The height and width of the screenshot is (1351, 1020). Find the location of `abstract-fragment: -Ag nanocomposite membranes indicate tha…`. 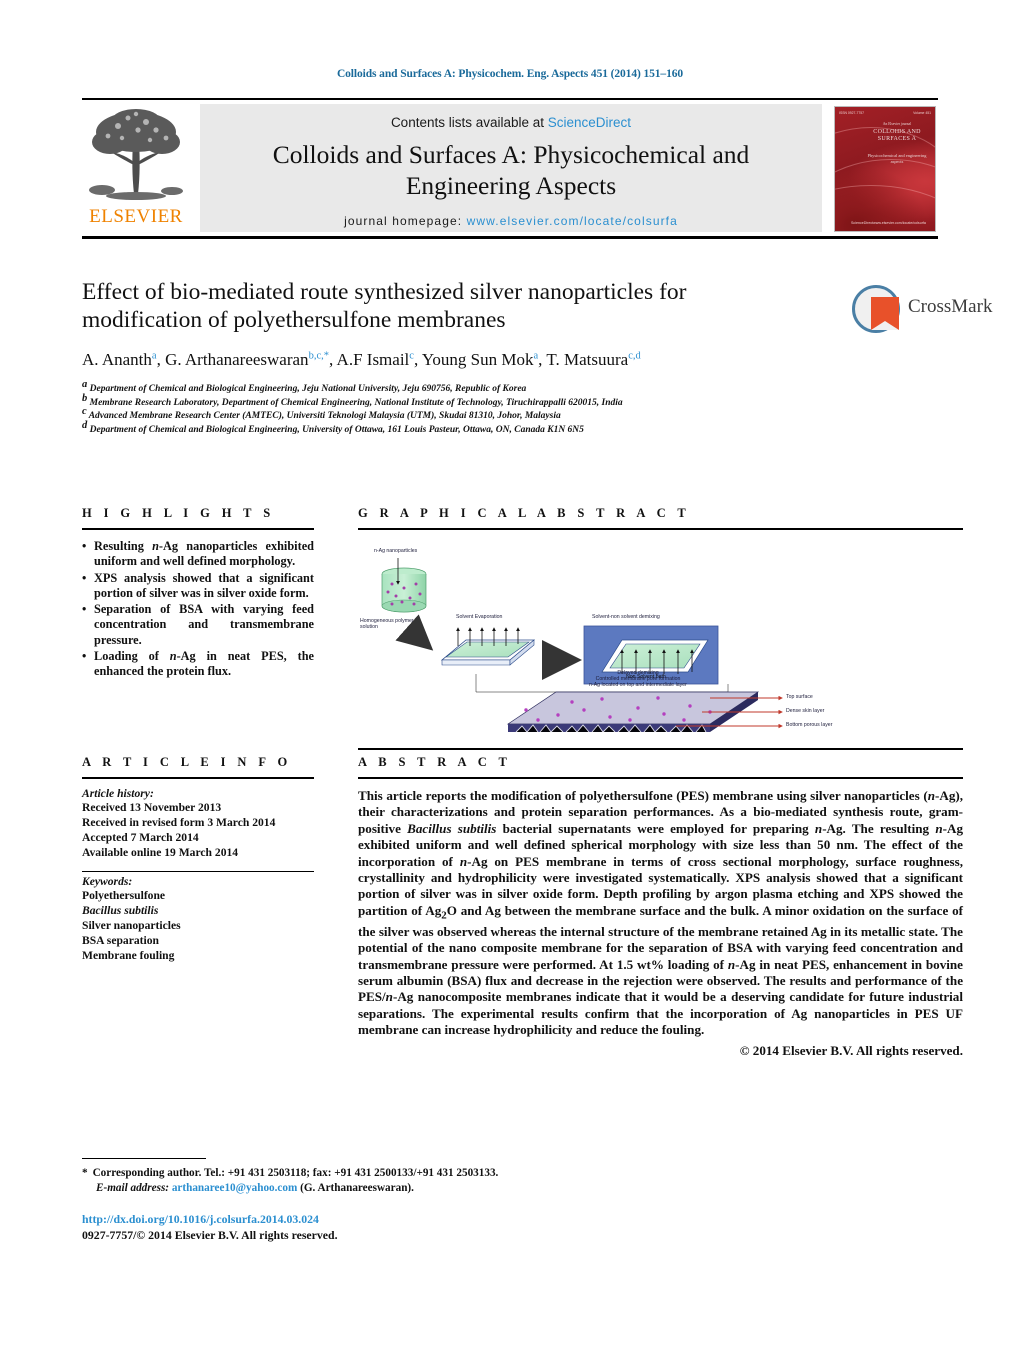

abstract-fragment: -Ag nanocomposite membranes indicate tha… is located at coordinates (660, 1013).